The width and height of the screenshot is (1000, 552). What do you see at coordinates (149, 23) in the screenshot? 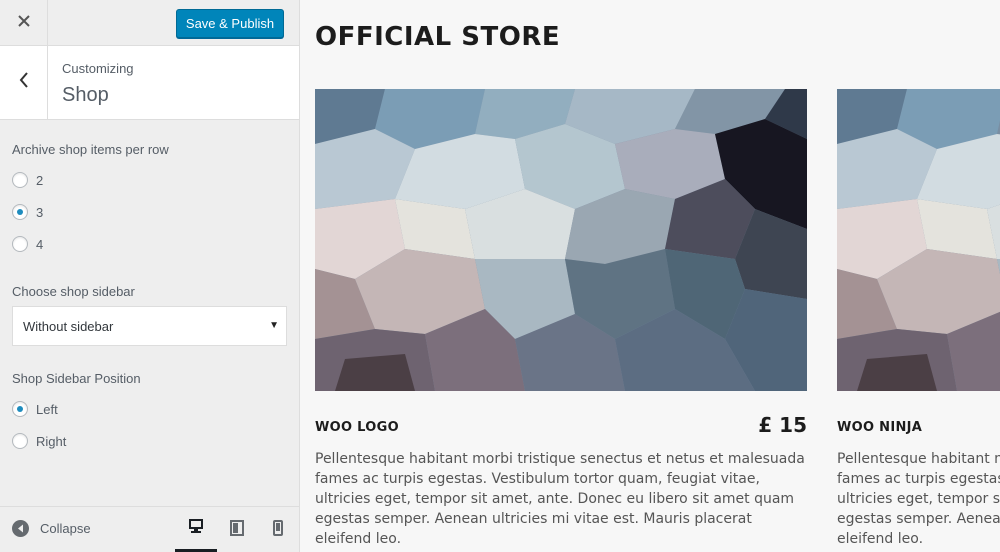
I see `customizer-header: Save & Publish` at bounding box center [149, 23].